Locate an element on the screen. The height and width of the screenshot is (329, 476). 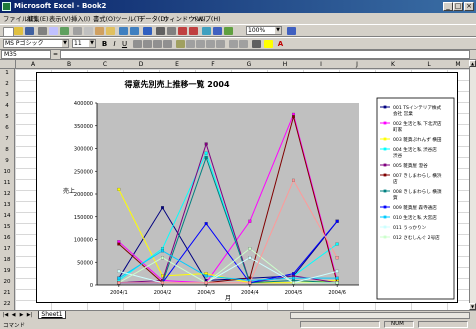
formula-equals: = is located at coordinates (55, 54).